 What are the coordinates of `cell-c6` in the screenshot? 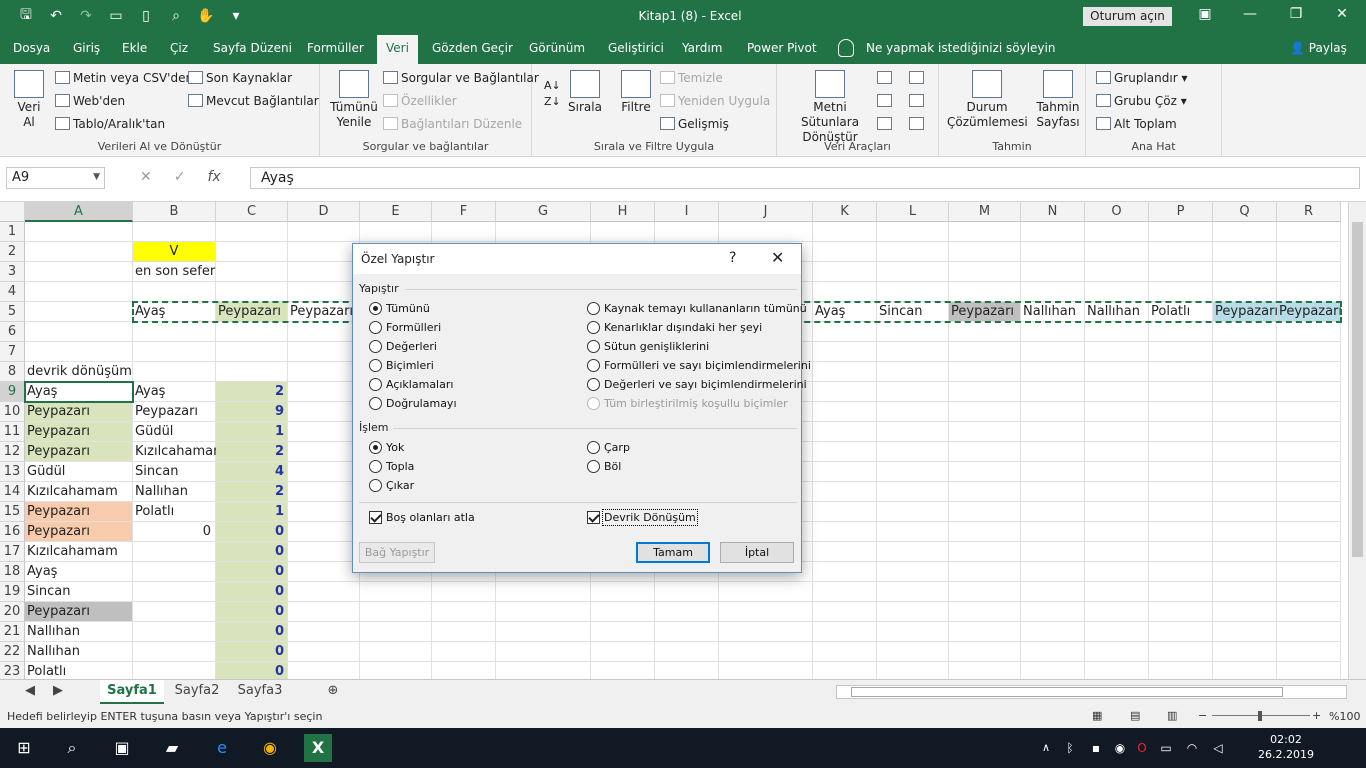 It's located at (252, 332).